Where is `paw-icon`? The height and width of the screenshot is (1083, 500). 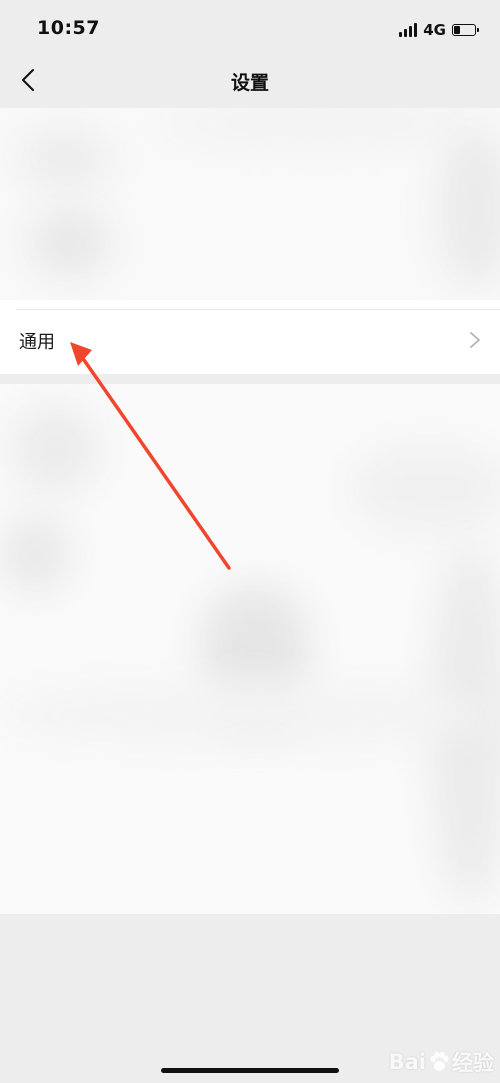
paw-icon is located at coordinates (439, 1061).